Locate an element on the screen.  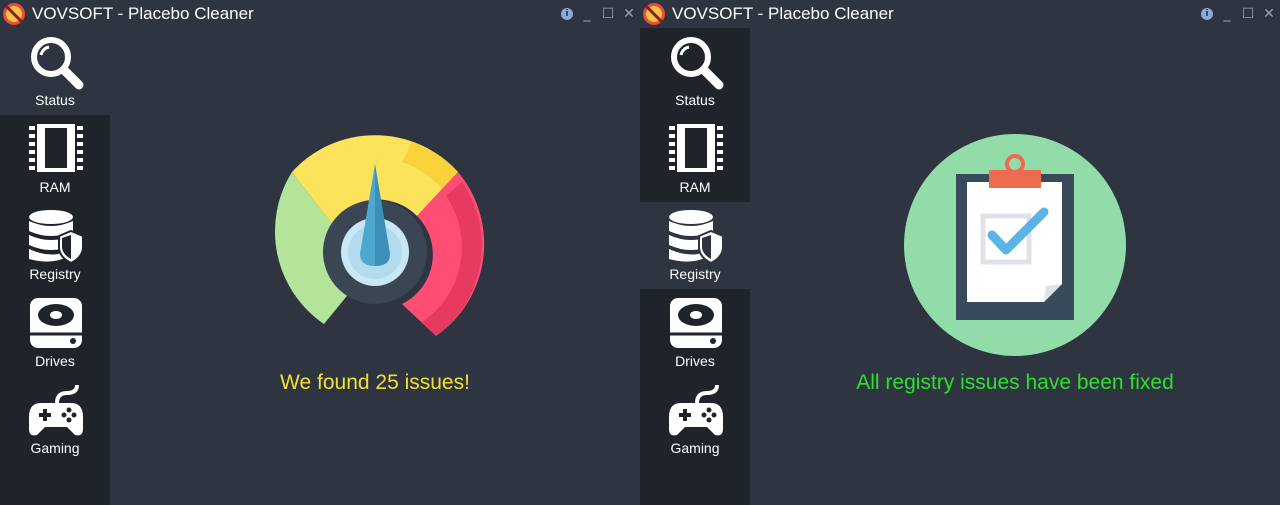
status-message: All registry issues have been fixed is located at coordinates (1015, 382).